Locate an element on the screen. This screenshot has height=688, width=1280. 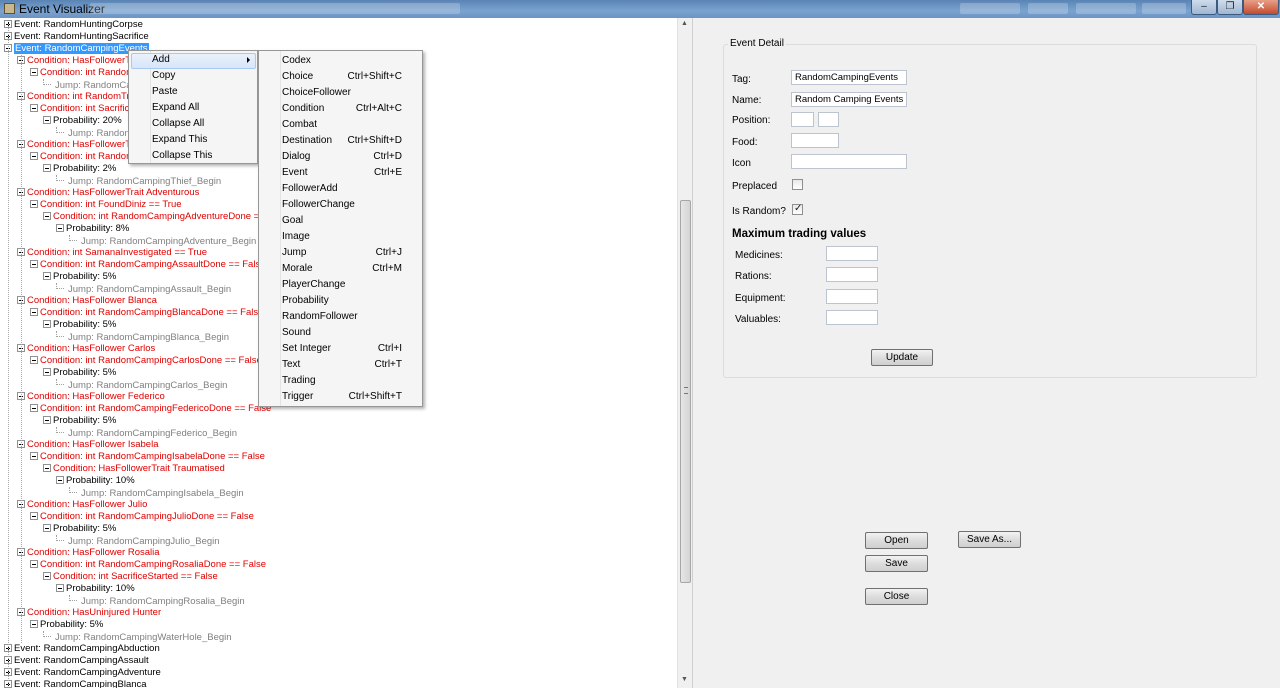
submenu-item-trading: Trading is located at coordinates (342, 381).